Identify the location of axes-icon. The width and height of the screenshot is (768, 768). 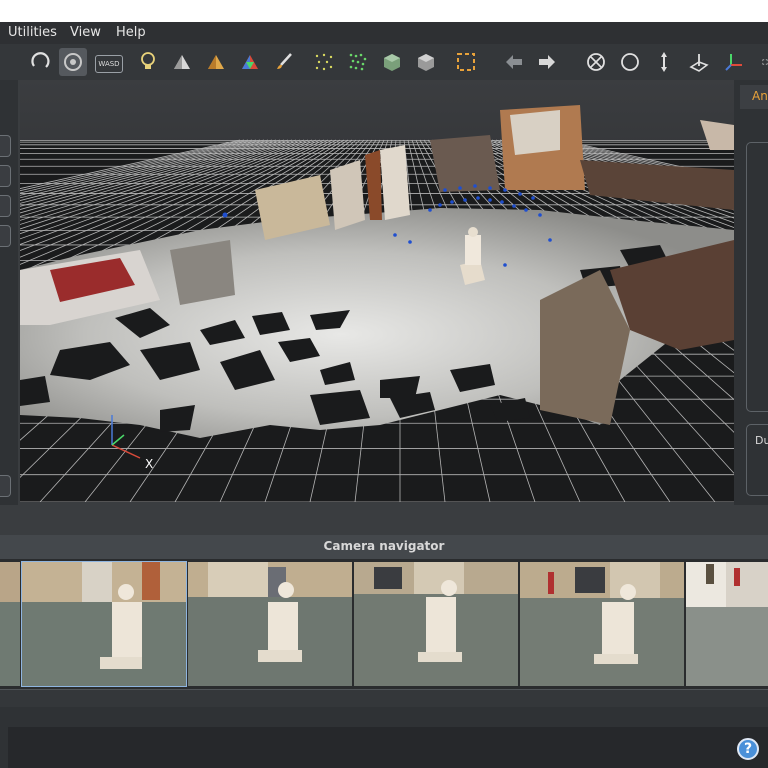
(733, 62).